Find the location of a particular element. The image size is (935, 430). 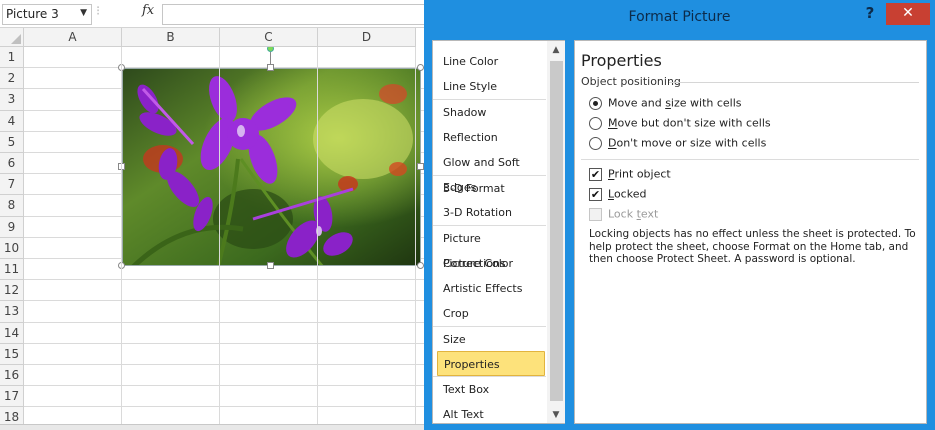

row-header-13: 13 is located at coordinates (12, 312).